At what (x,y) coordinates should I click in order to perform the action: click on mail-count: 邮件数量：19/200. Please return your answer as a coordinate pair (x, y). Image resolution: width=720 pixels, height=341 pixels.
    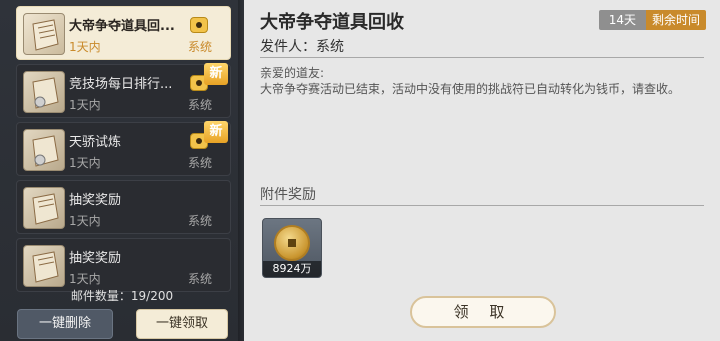
    Looking at the image, I should click on (122, 296).